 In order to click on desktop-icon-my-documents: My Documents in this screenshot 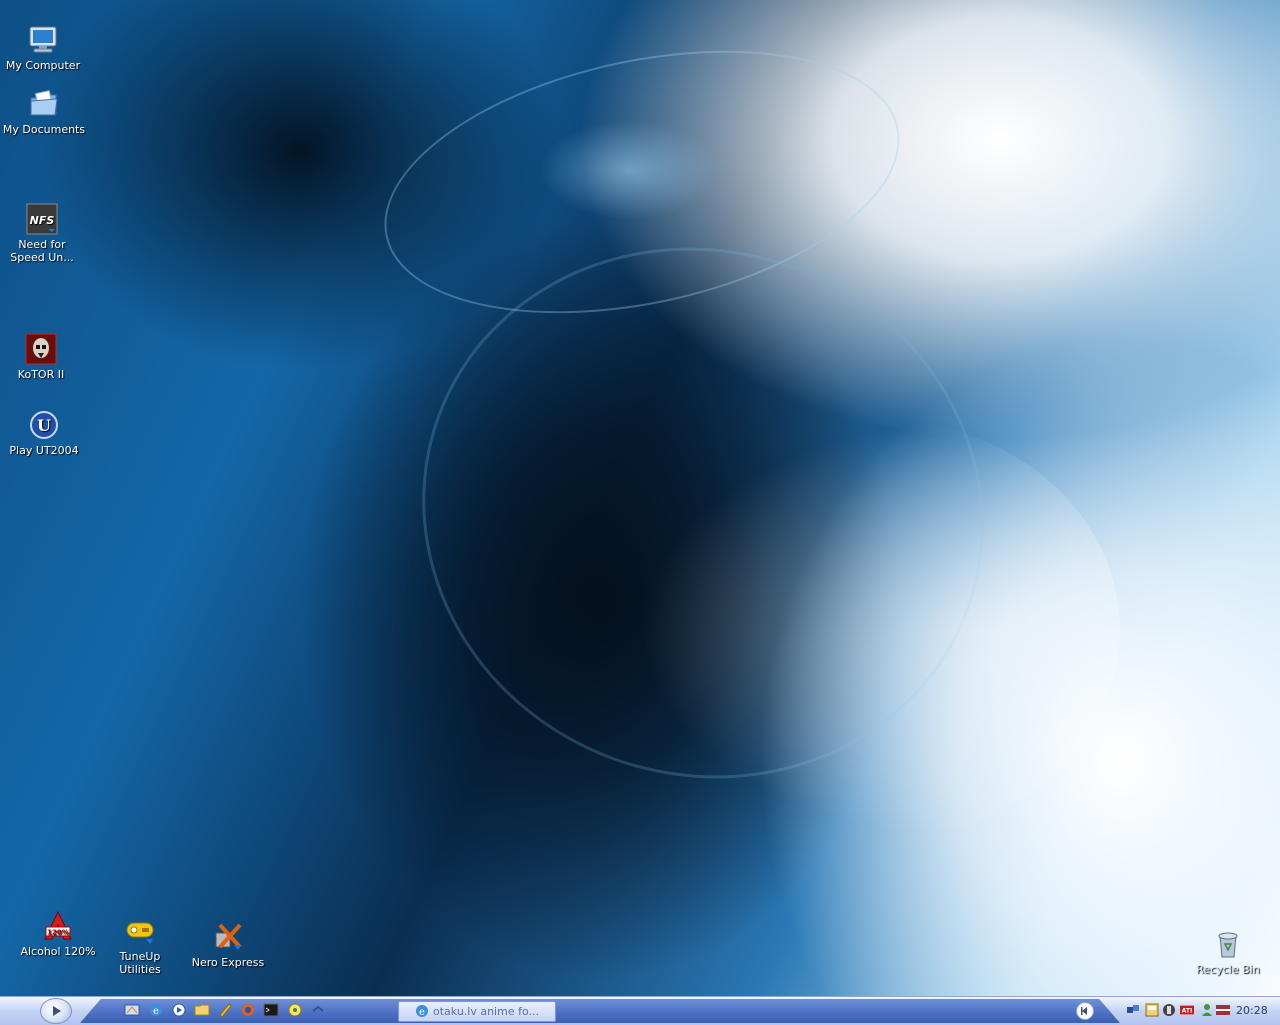, I will do `click(44, 112)`.